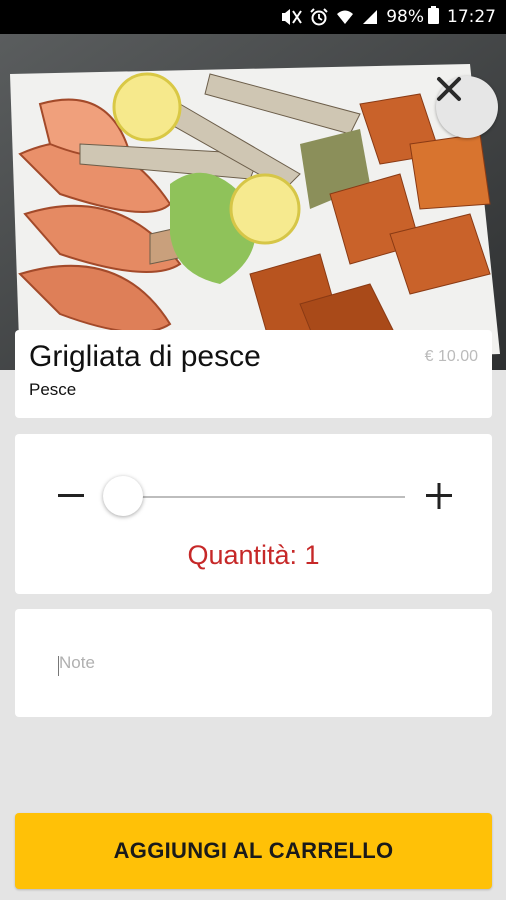 The height and width of the screenshot is (900, 506). I want to click on notes-card, so click(253, 663).